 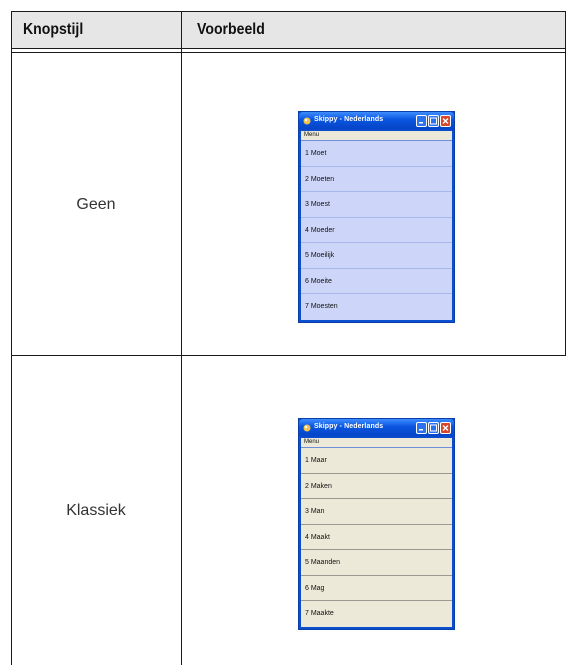 What do you see at coordinates (96, 204) in the screenshot?
I see `style-label-geen: Geen` at bounding box center [96, 204].